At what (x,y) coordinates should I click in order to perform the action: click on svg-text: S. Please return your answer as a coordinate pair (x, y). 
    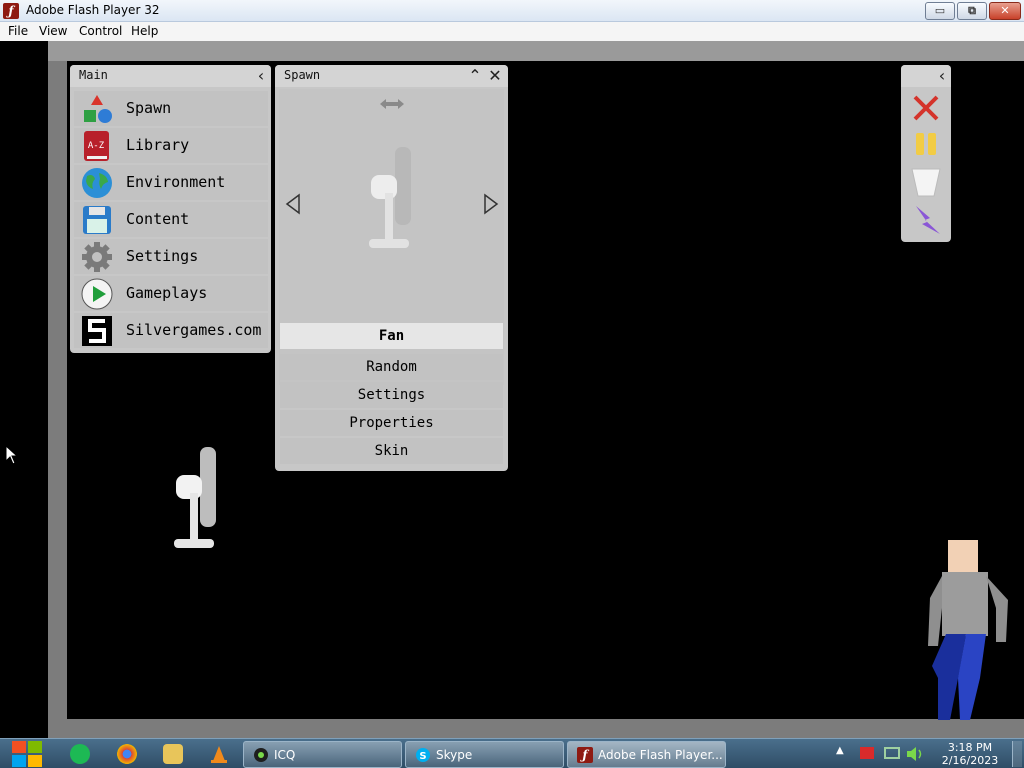
    Looking at the image, I should click on (422, 756).